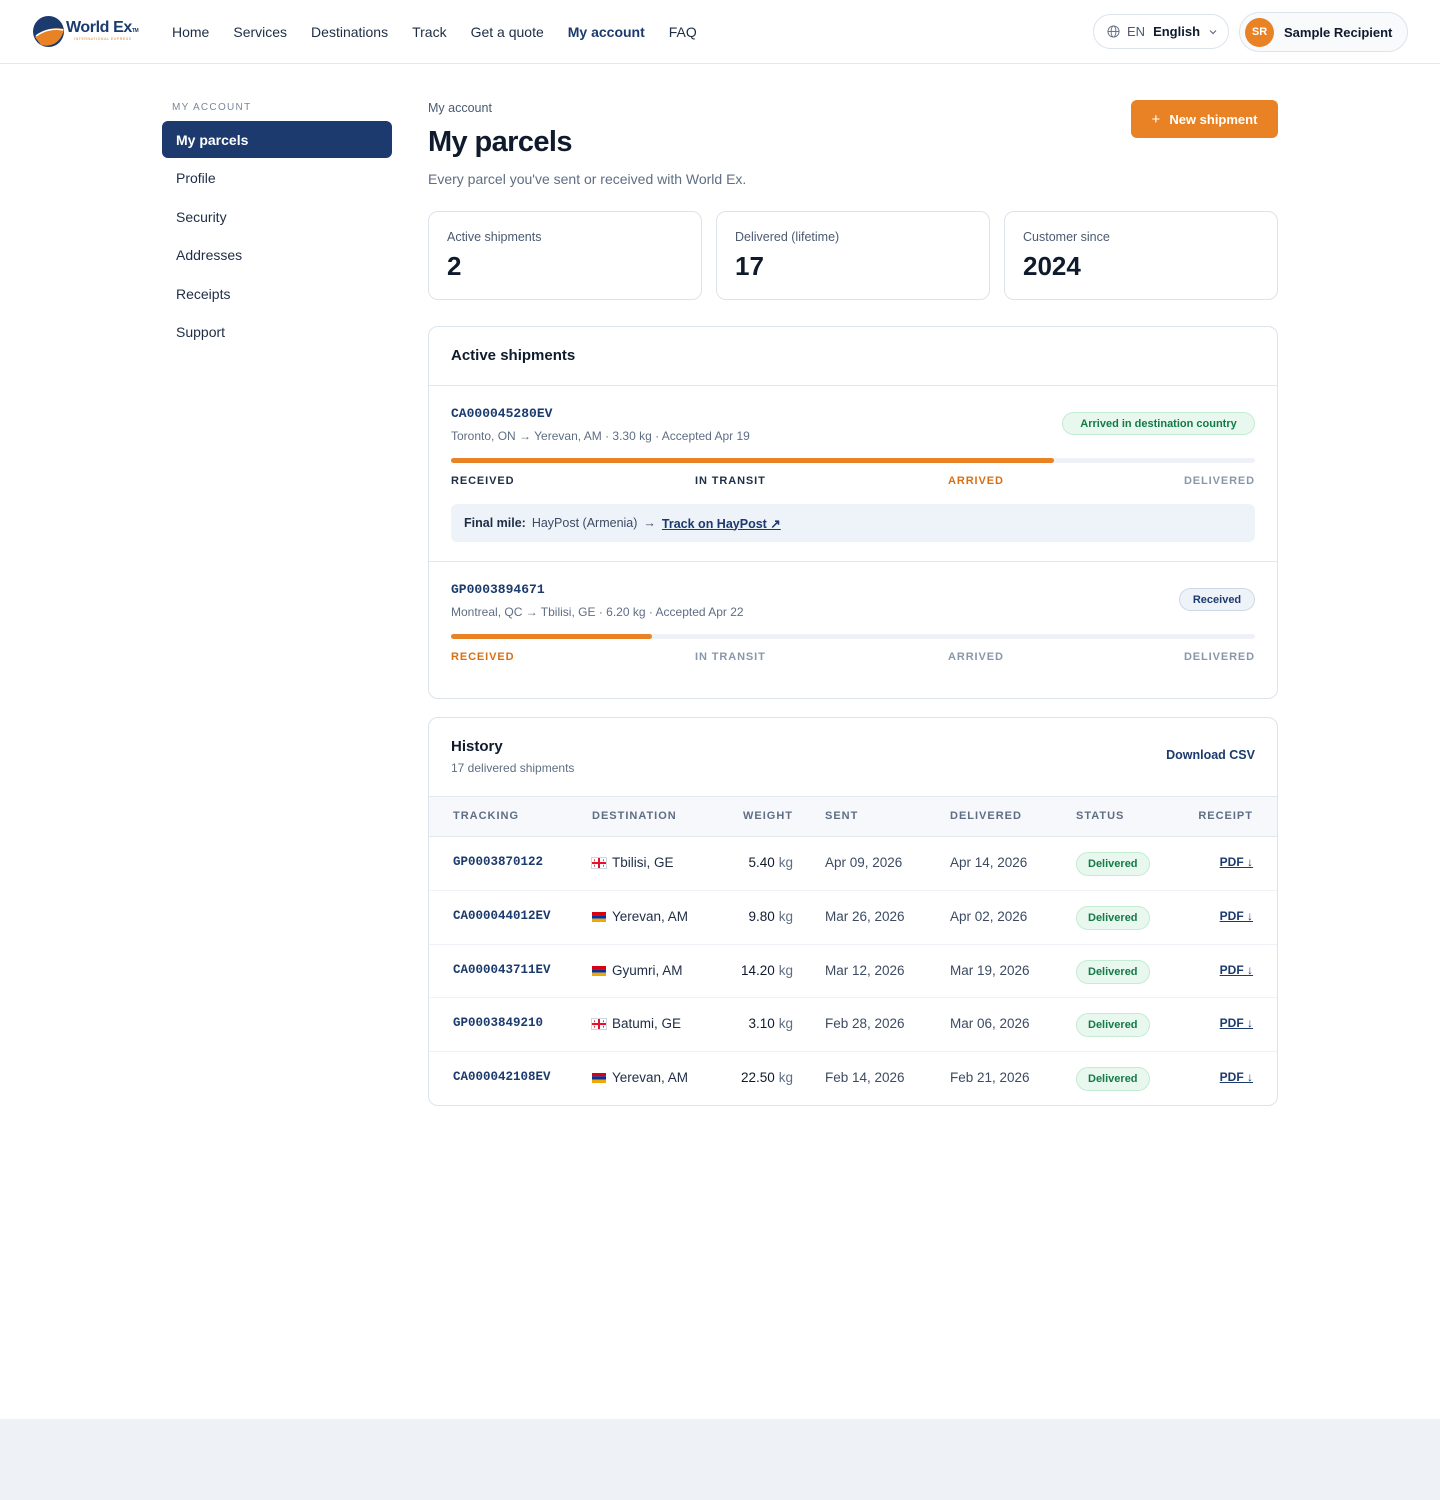 The height and width of the screenshot is (1500, 1440). Describe the element at coordinates (349, 32) in the screenshot. I see `nav-destinations: Destinations` at that location.